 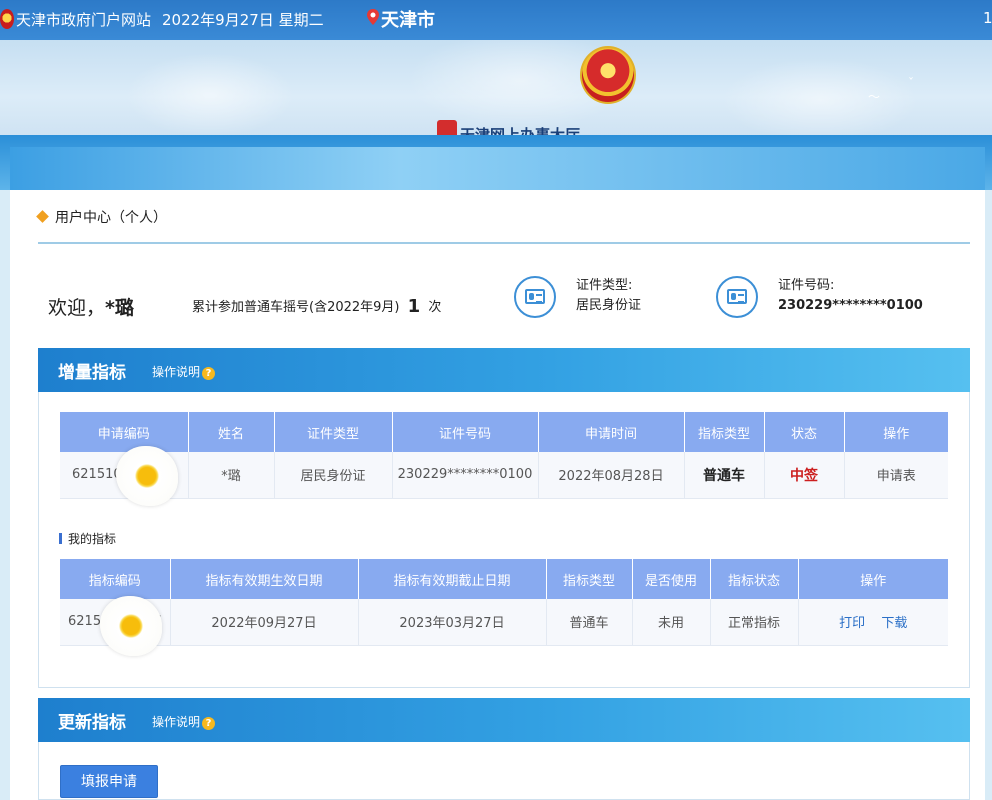 I want to click on id-number-icon, so click(x=737, y=297).